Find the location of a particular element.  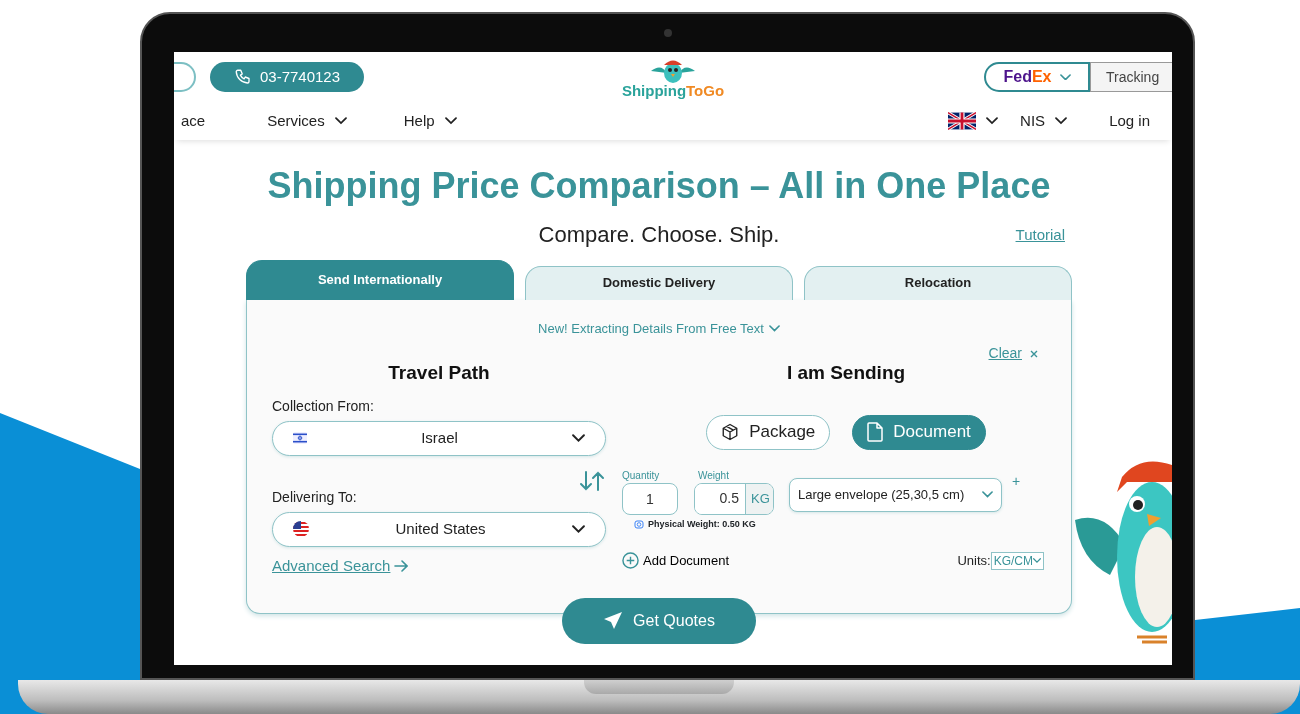

language-selector is located at coordinates (973, 121).